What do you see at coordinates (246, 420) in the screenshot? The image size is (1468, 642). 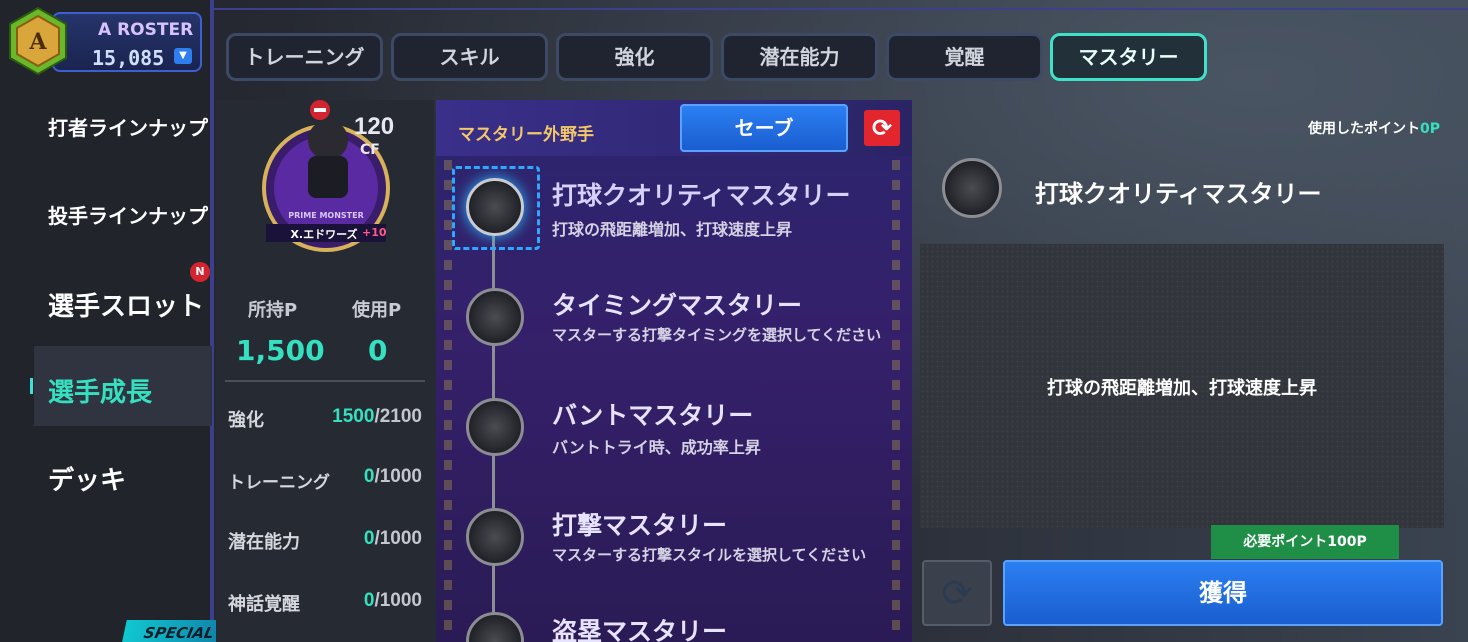 I see `stat-row-label: 強化` at bounding box center [246, 420].